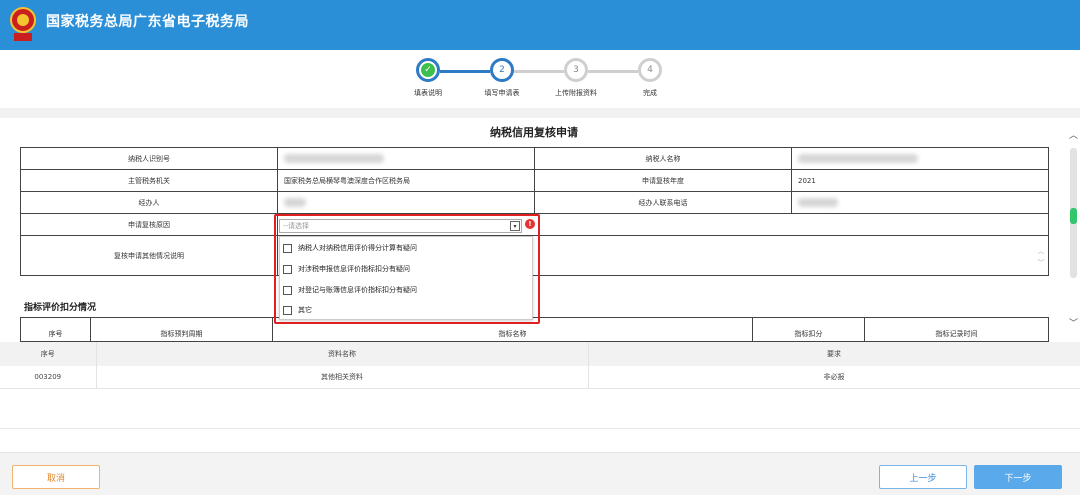  What do you see at coordinates (920, 158) in the screenshot?
I see `taxpayer-name-value` at bounding box center [920, 158].